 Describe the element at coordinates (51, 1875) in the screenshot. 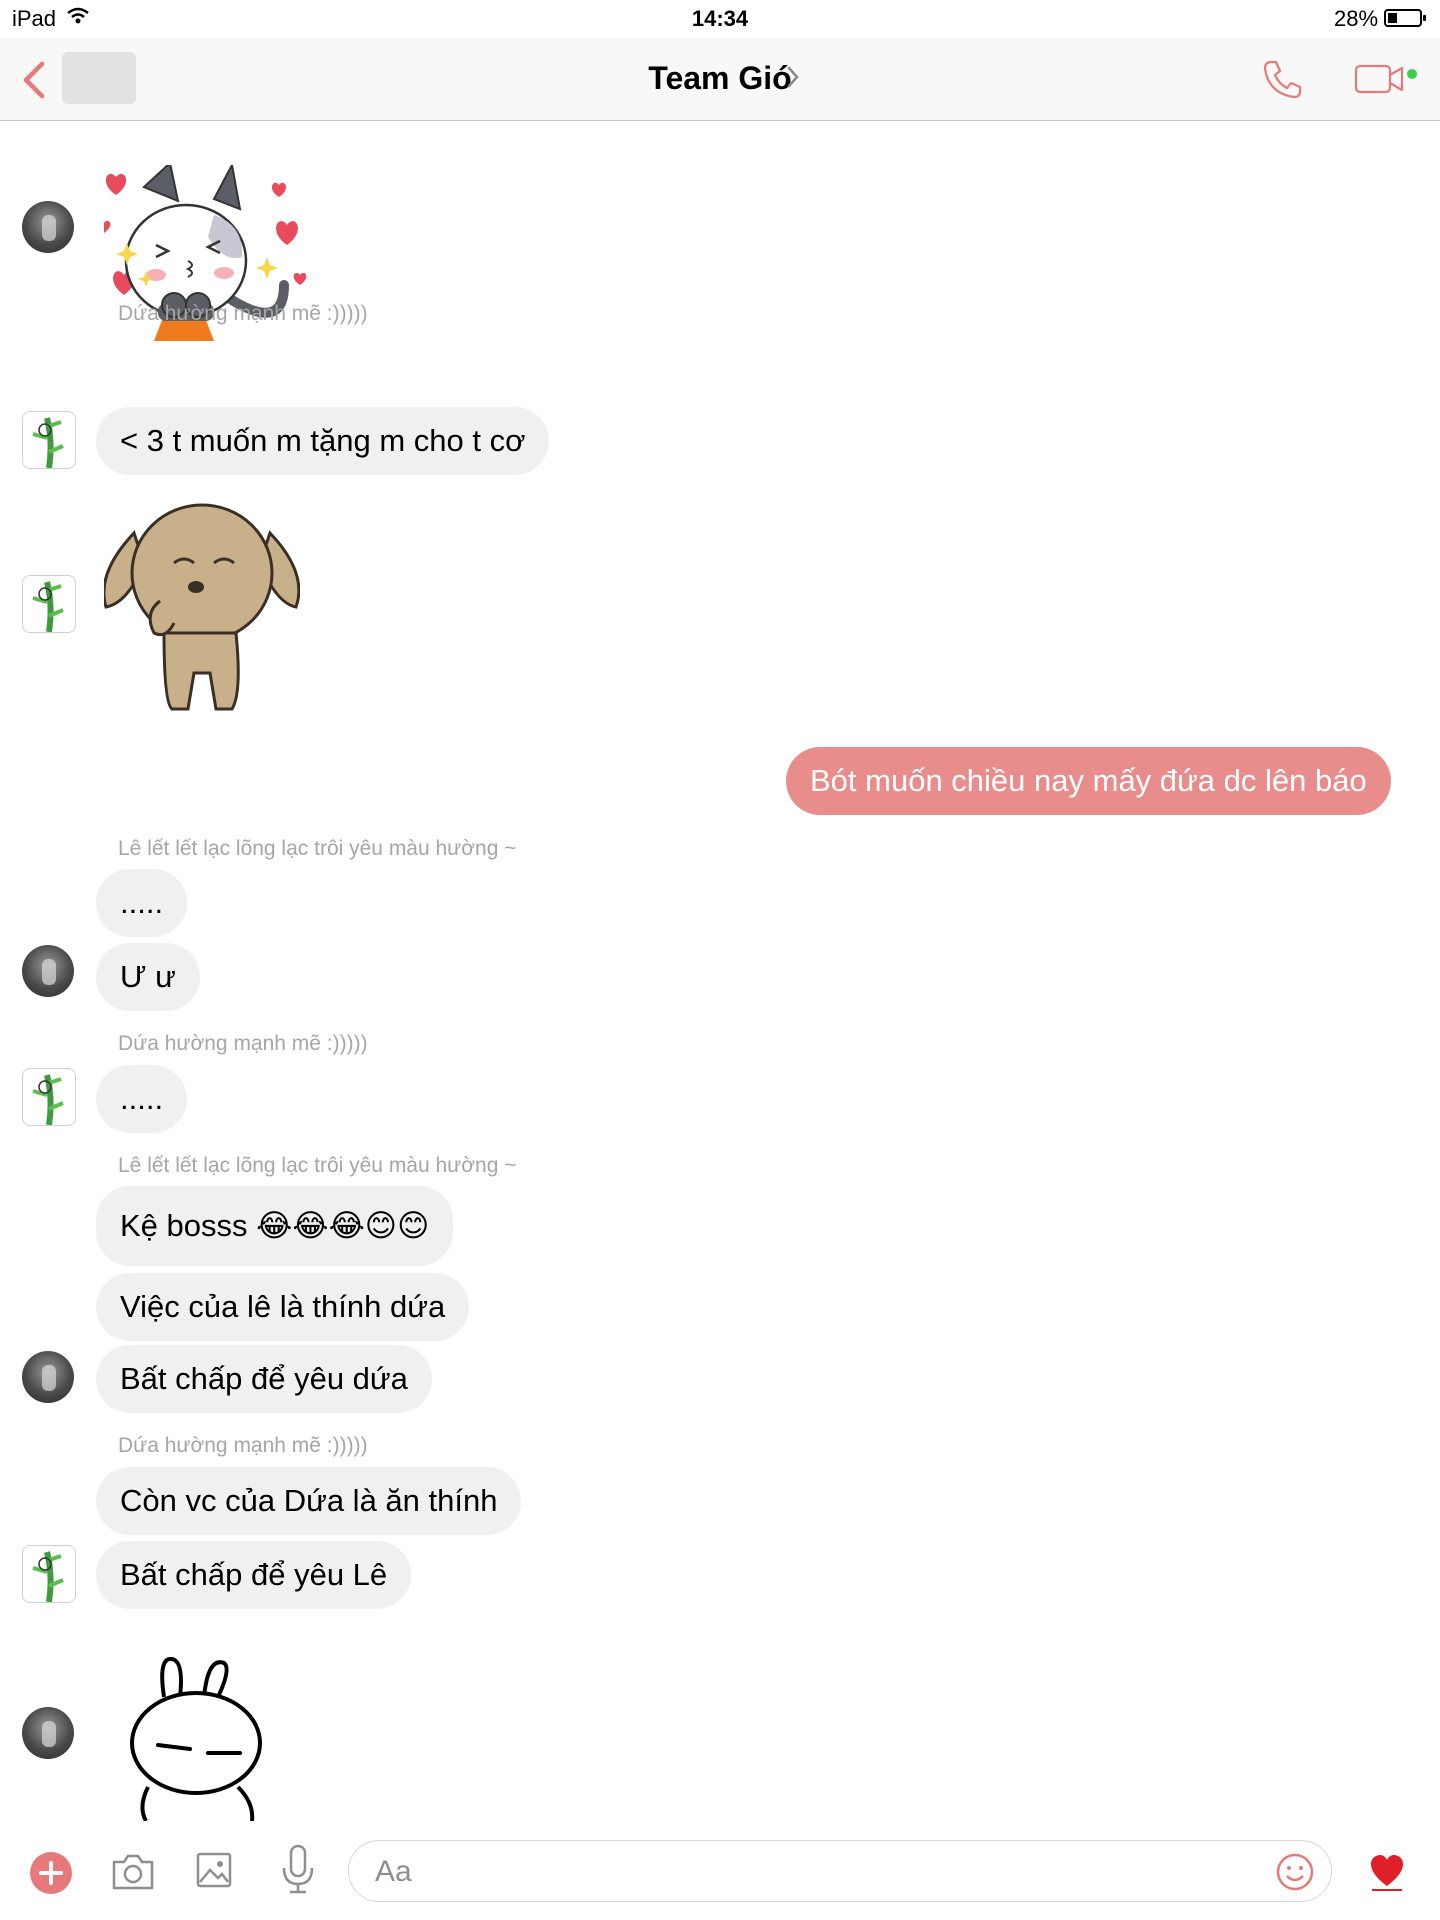

I see `plus-icon` at that location.